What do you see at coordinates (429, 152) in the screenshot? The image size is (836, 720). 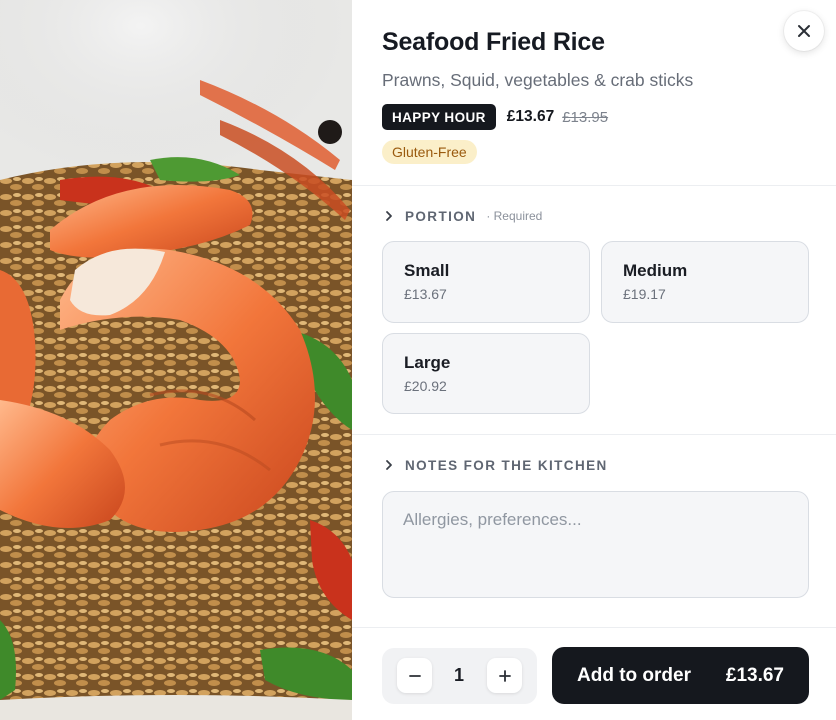 I see `gluten-free-tag: Gluten-Free` at bounding box center [429, 152].